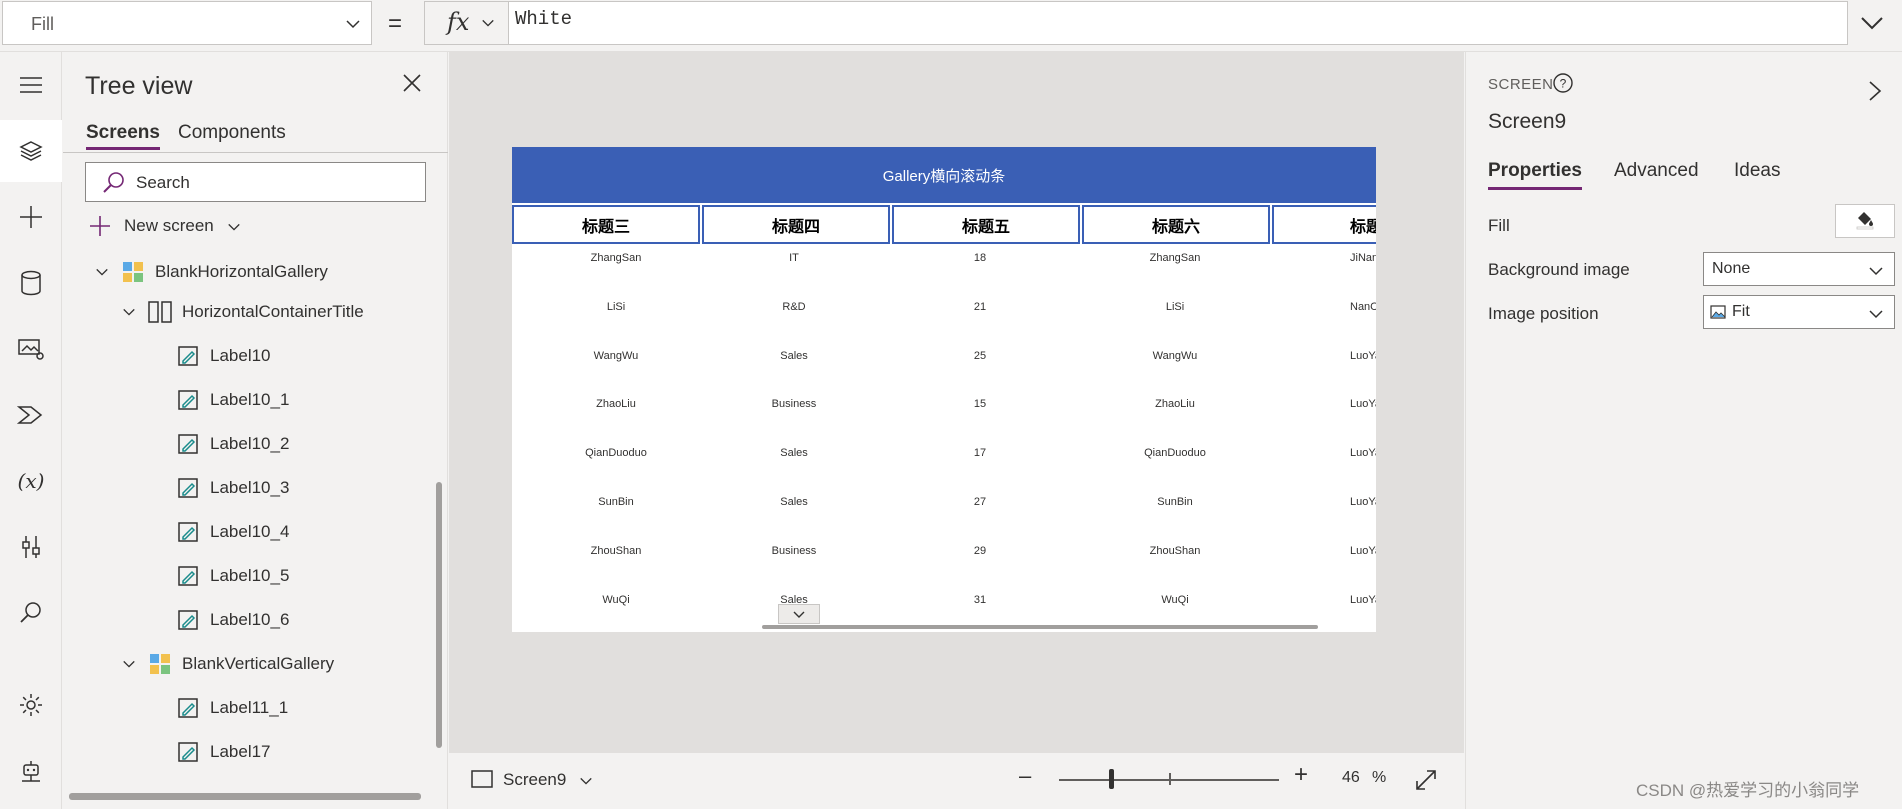 The height and width of the screenshot is (809, 1902). What do you see at coordinates (31, 547) in the screenshot?
I see `advanced-tools-icon` at bounding box center [31, 547].